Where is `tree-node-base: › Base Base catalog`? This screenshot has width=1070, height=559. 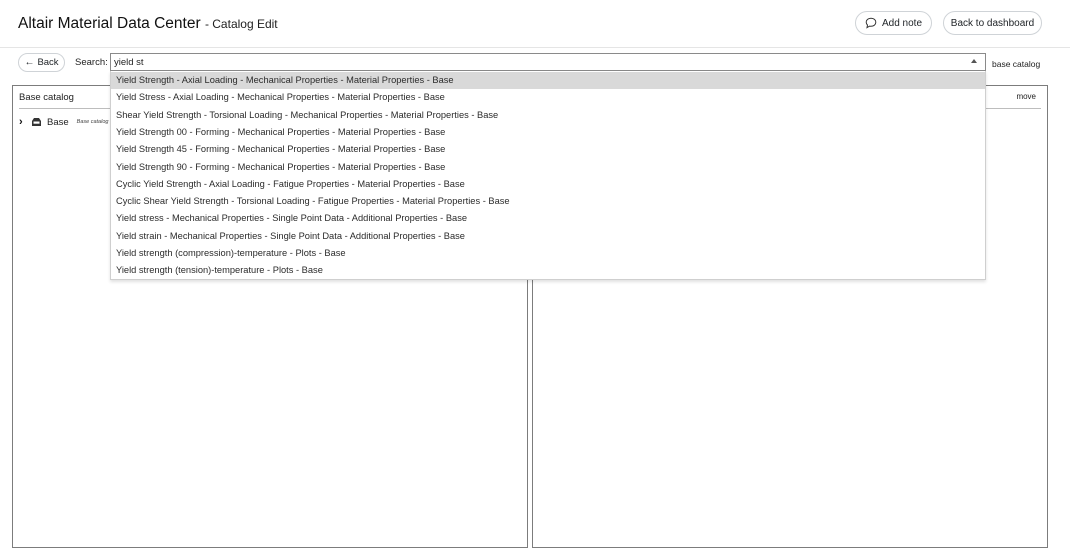 tree-node-base: › Base Base catalog is located at coordinates (63, 122).